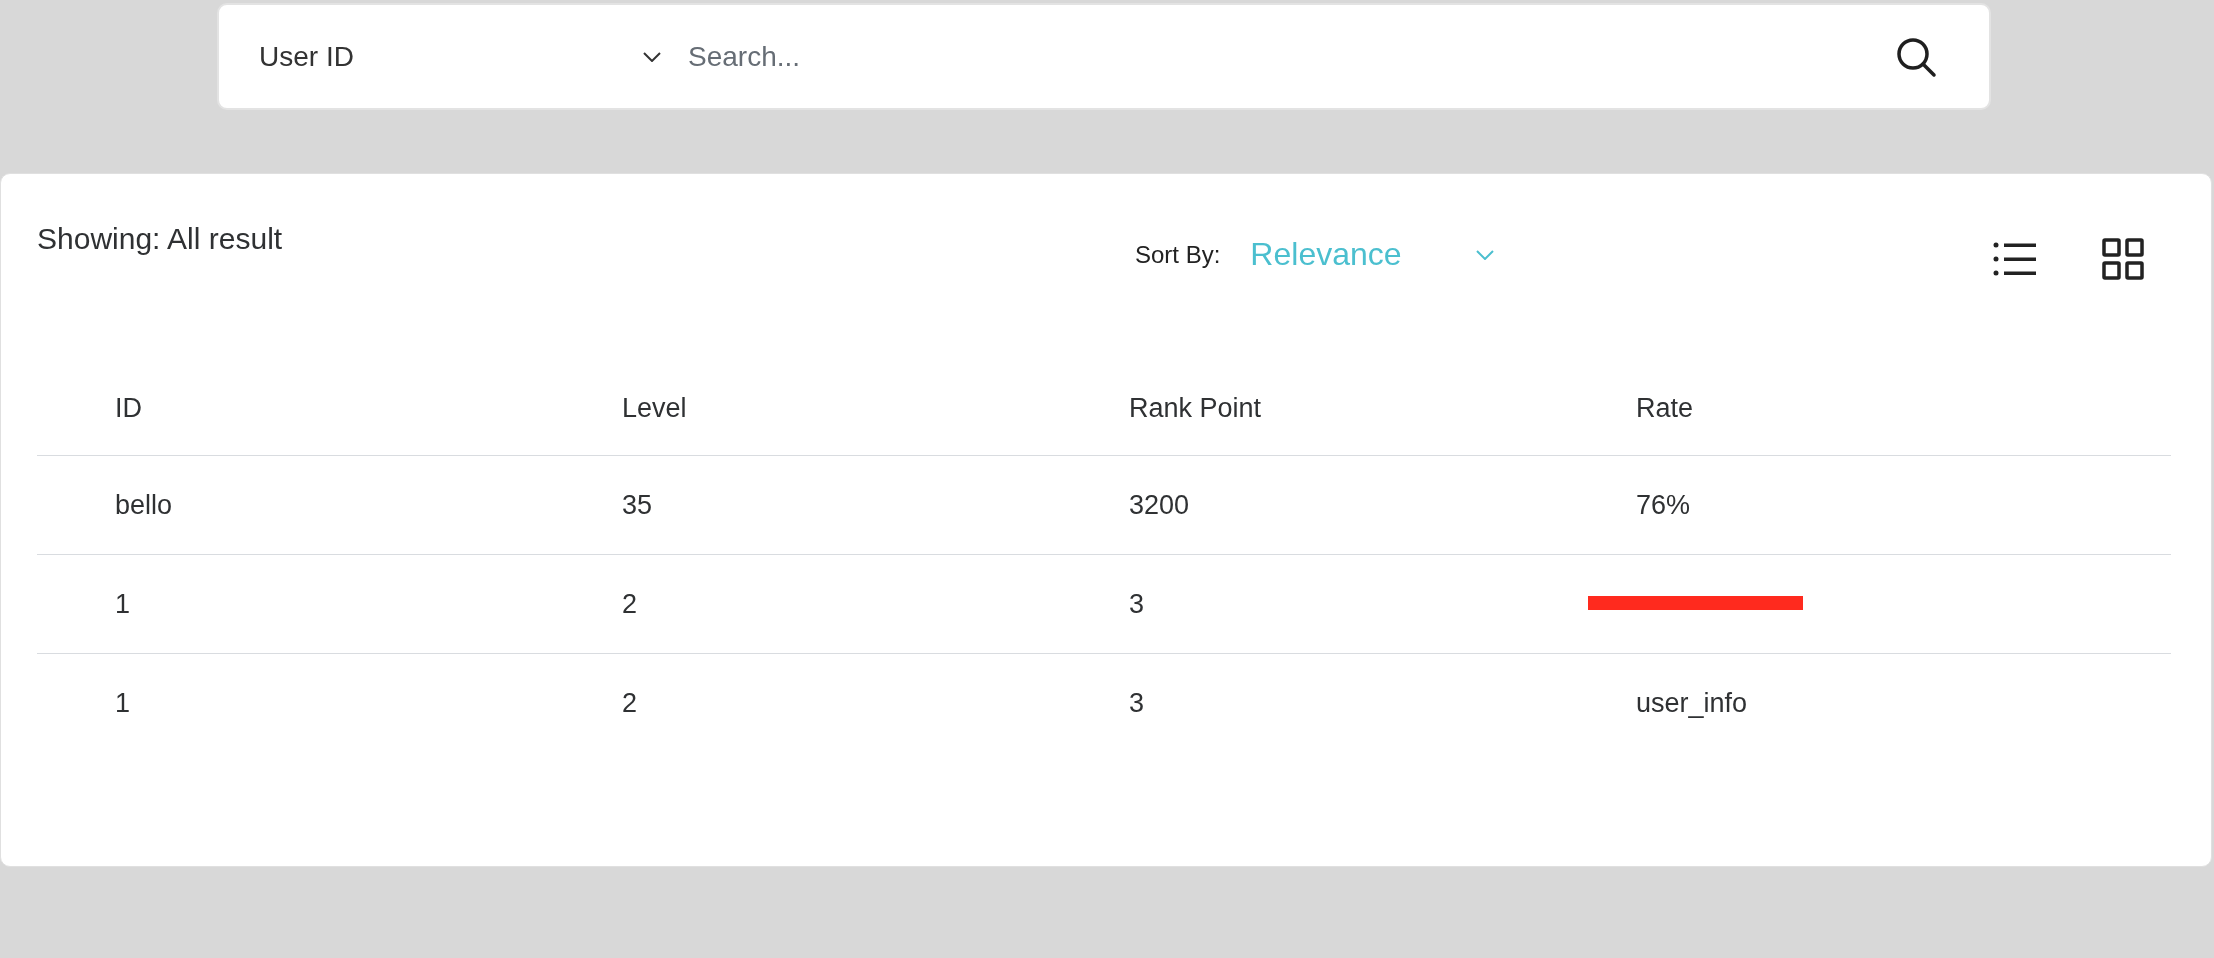  Describe the element at coordinates (2015, 259) in the screenshot. I see `list-view-icon` at that location.